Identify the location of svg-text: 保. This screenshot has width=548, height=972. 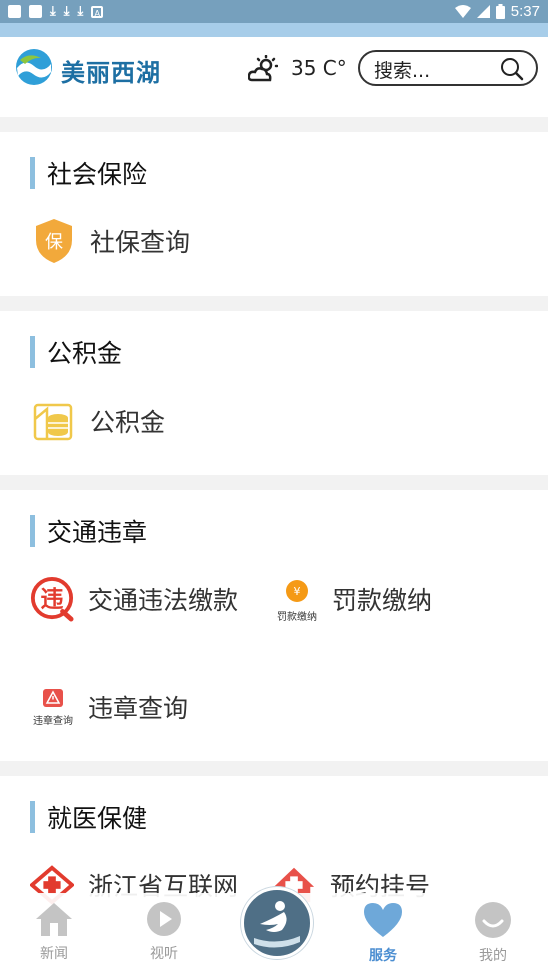
(54, 242).